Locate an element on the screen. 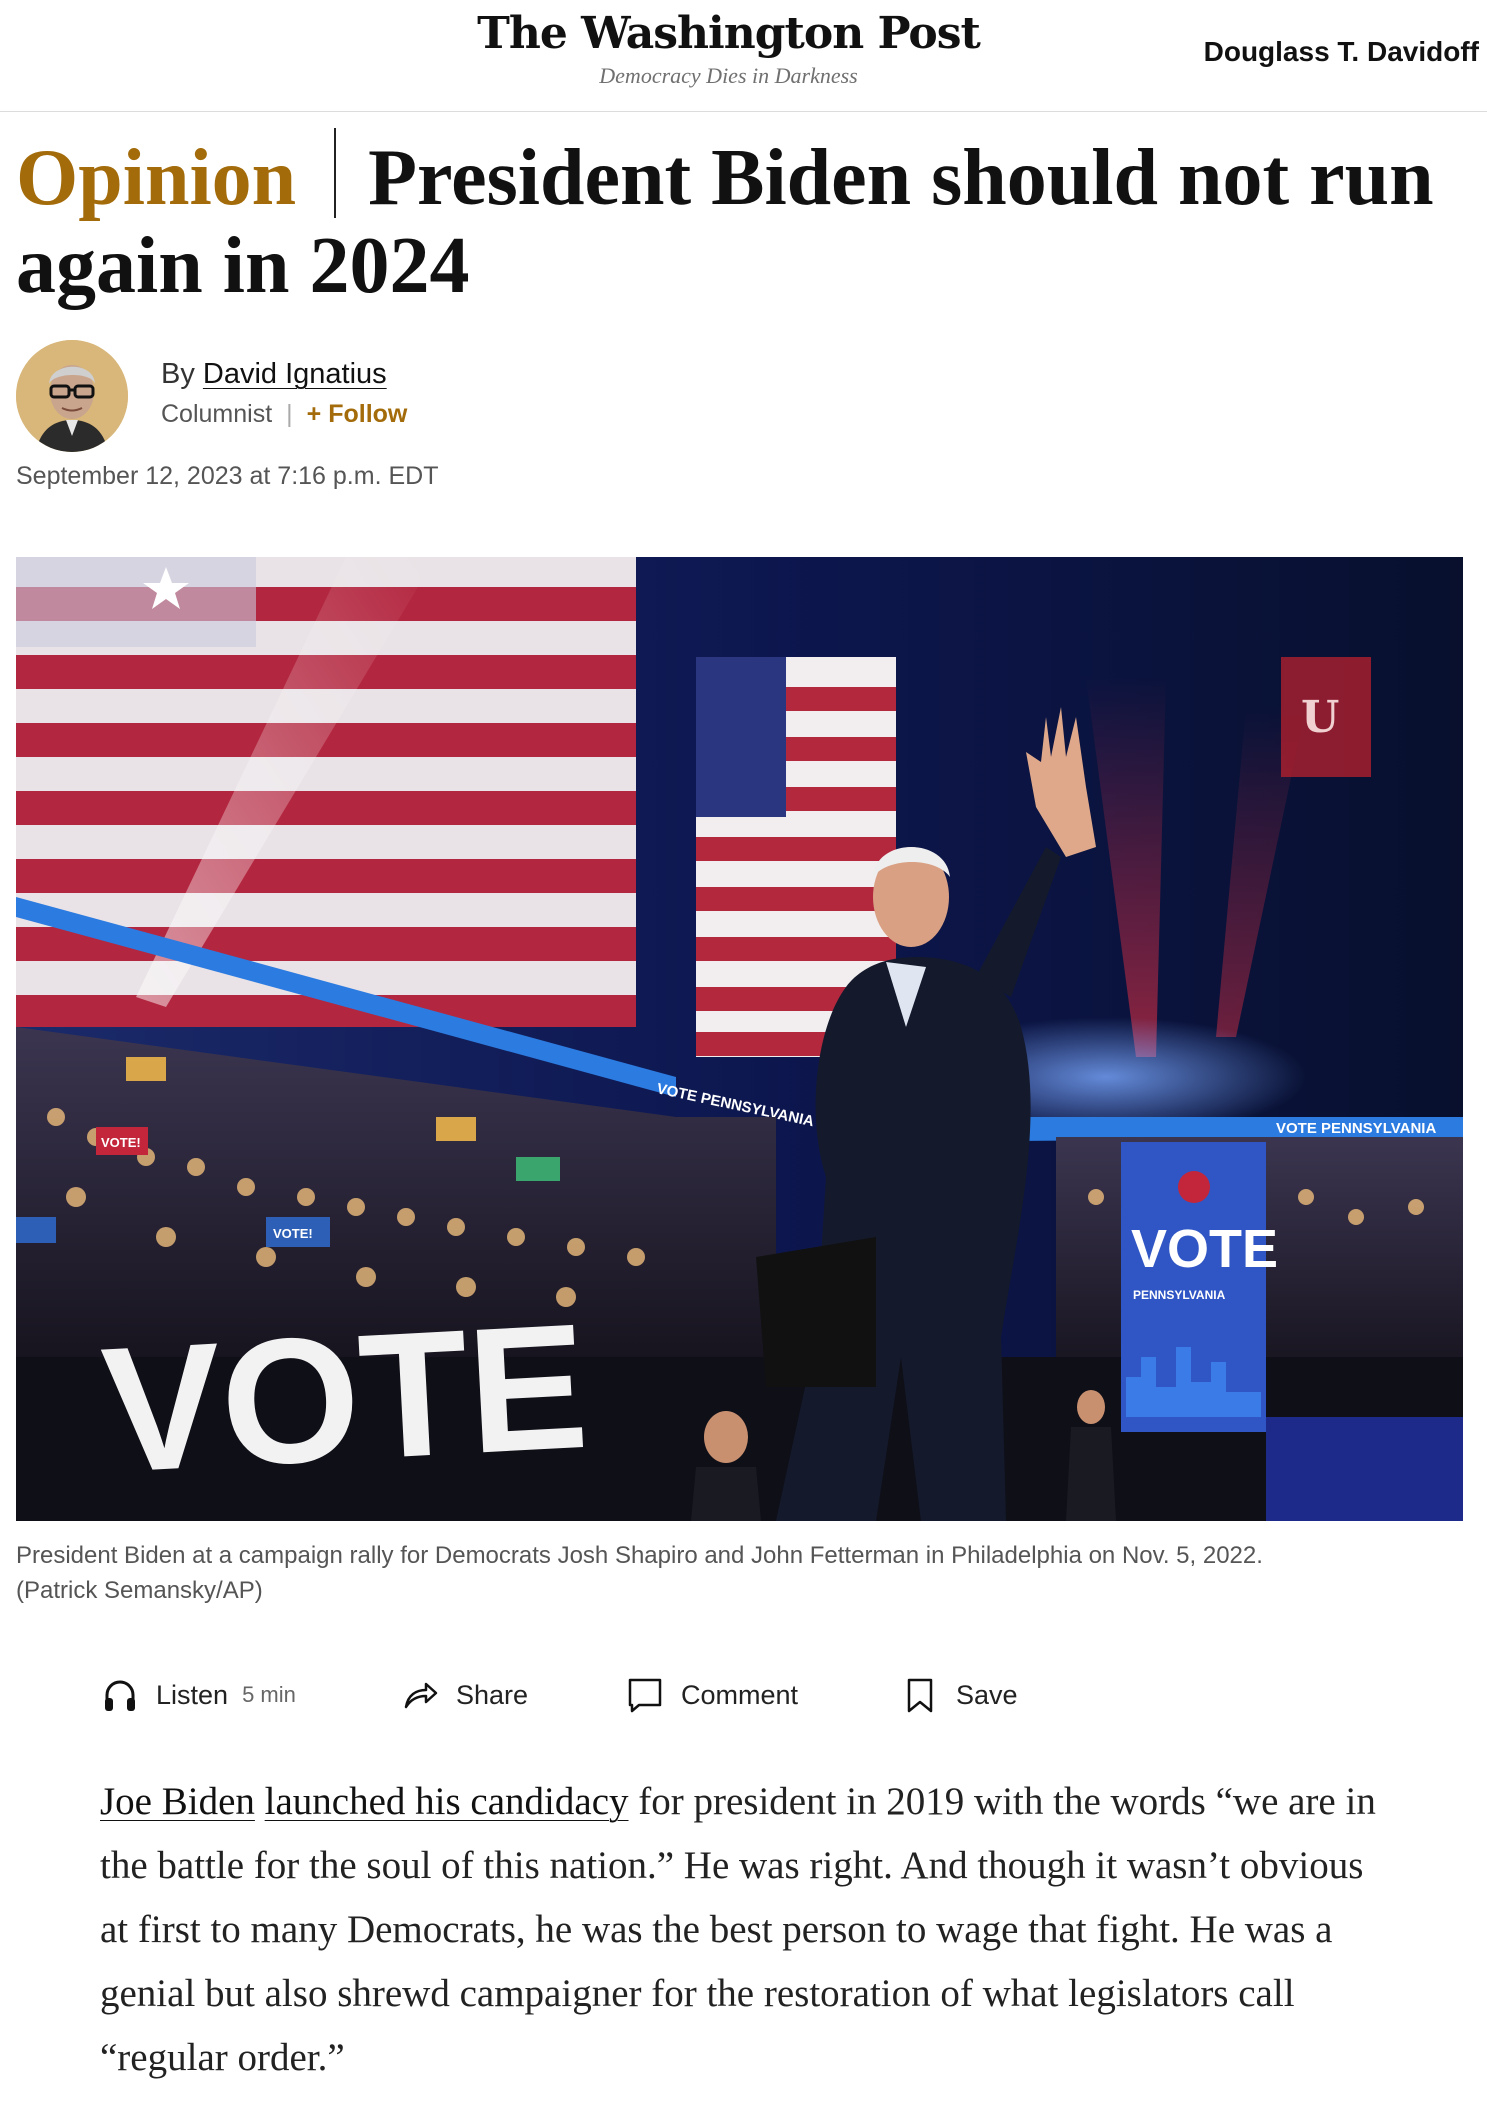 This screenshot has width=1487, height=2101. author-portrait-icon is located at coordinates (72, 396).